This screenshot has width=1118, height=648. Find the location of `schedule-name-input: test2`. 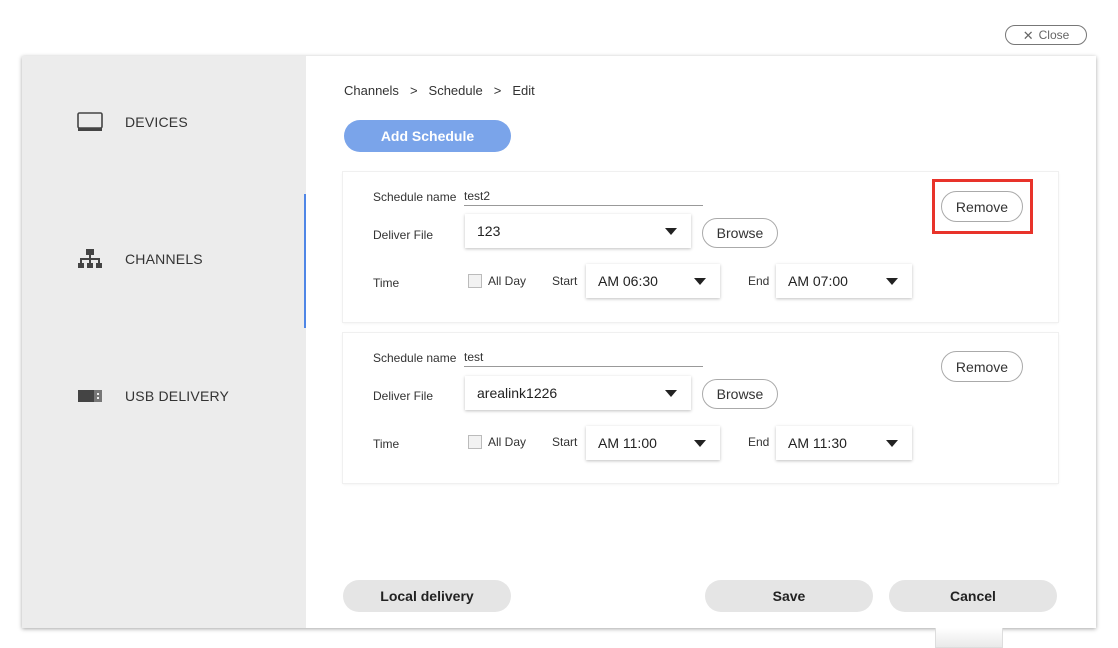

schedule-name-input: test2 is located at coordinates (583, 197).